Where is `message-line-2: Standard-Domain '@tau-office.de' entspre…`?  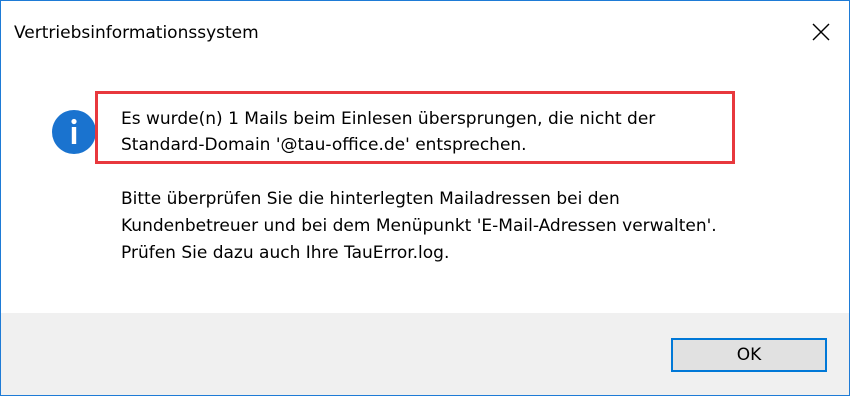 message-line-2: Standard-Domain '@tau-office.de' entspre… is located at coordinates (324, 145).